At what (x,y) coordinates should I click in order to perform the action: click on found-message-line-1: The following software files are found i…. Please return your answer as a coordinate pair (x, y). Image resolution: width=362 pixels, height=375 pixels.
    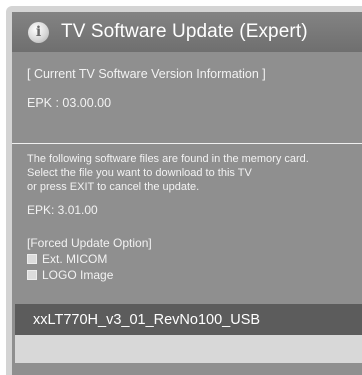
    Looking at the image, I should click on (168, 159).